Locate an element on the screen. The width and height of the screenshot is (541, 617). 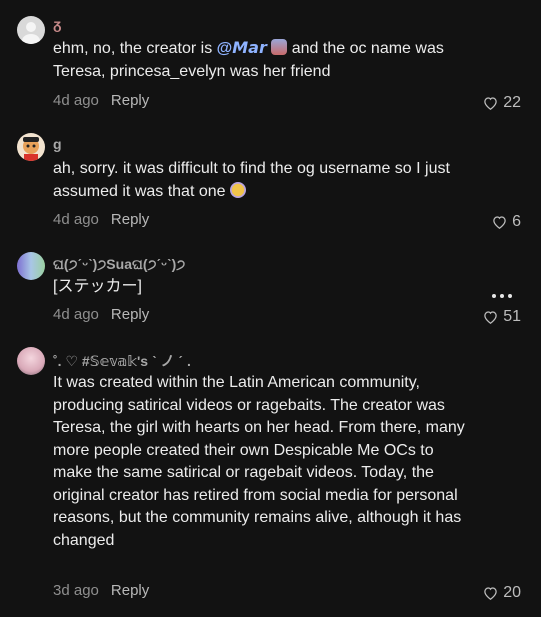
comment-meta: 3d ago Reply is located at coordinates (101, 590).